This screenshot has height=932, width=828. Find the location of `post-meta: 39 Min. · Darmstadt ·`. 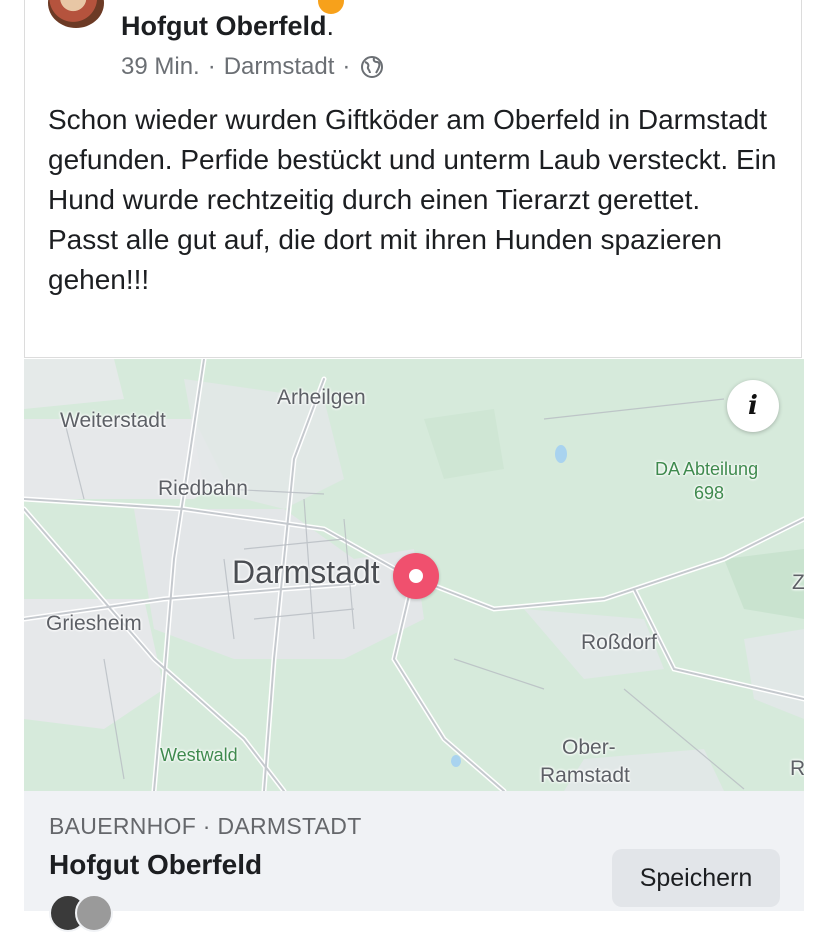

post-meta: 39 Min. · Darmstadt · is located at coordinates (252, 67).